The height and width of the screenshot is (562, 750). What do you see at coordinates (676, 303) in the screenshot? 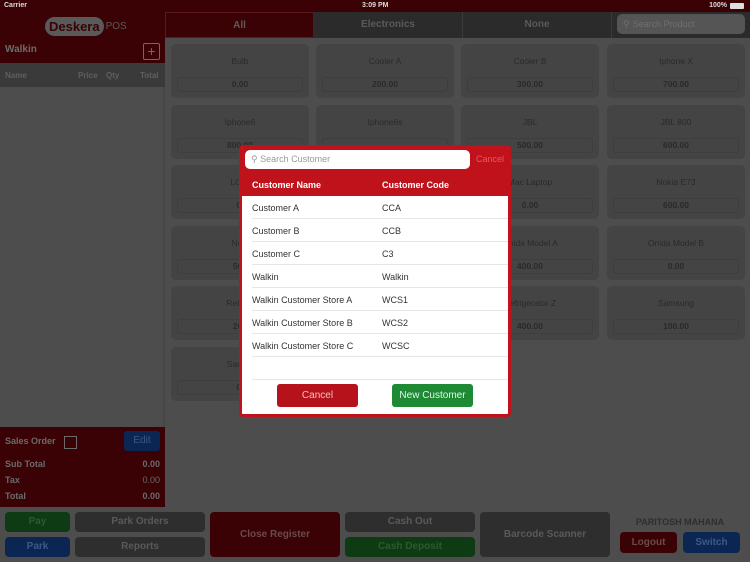
I see `product-name: Samsung` at bounding box center [676, 303].